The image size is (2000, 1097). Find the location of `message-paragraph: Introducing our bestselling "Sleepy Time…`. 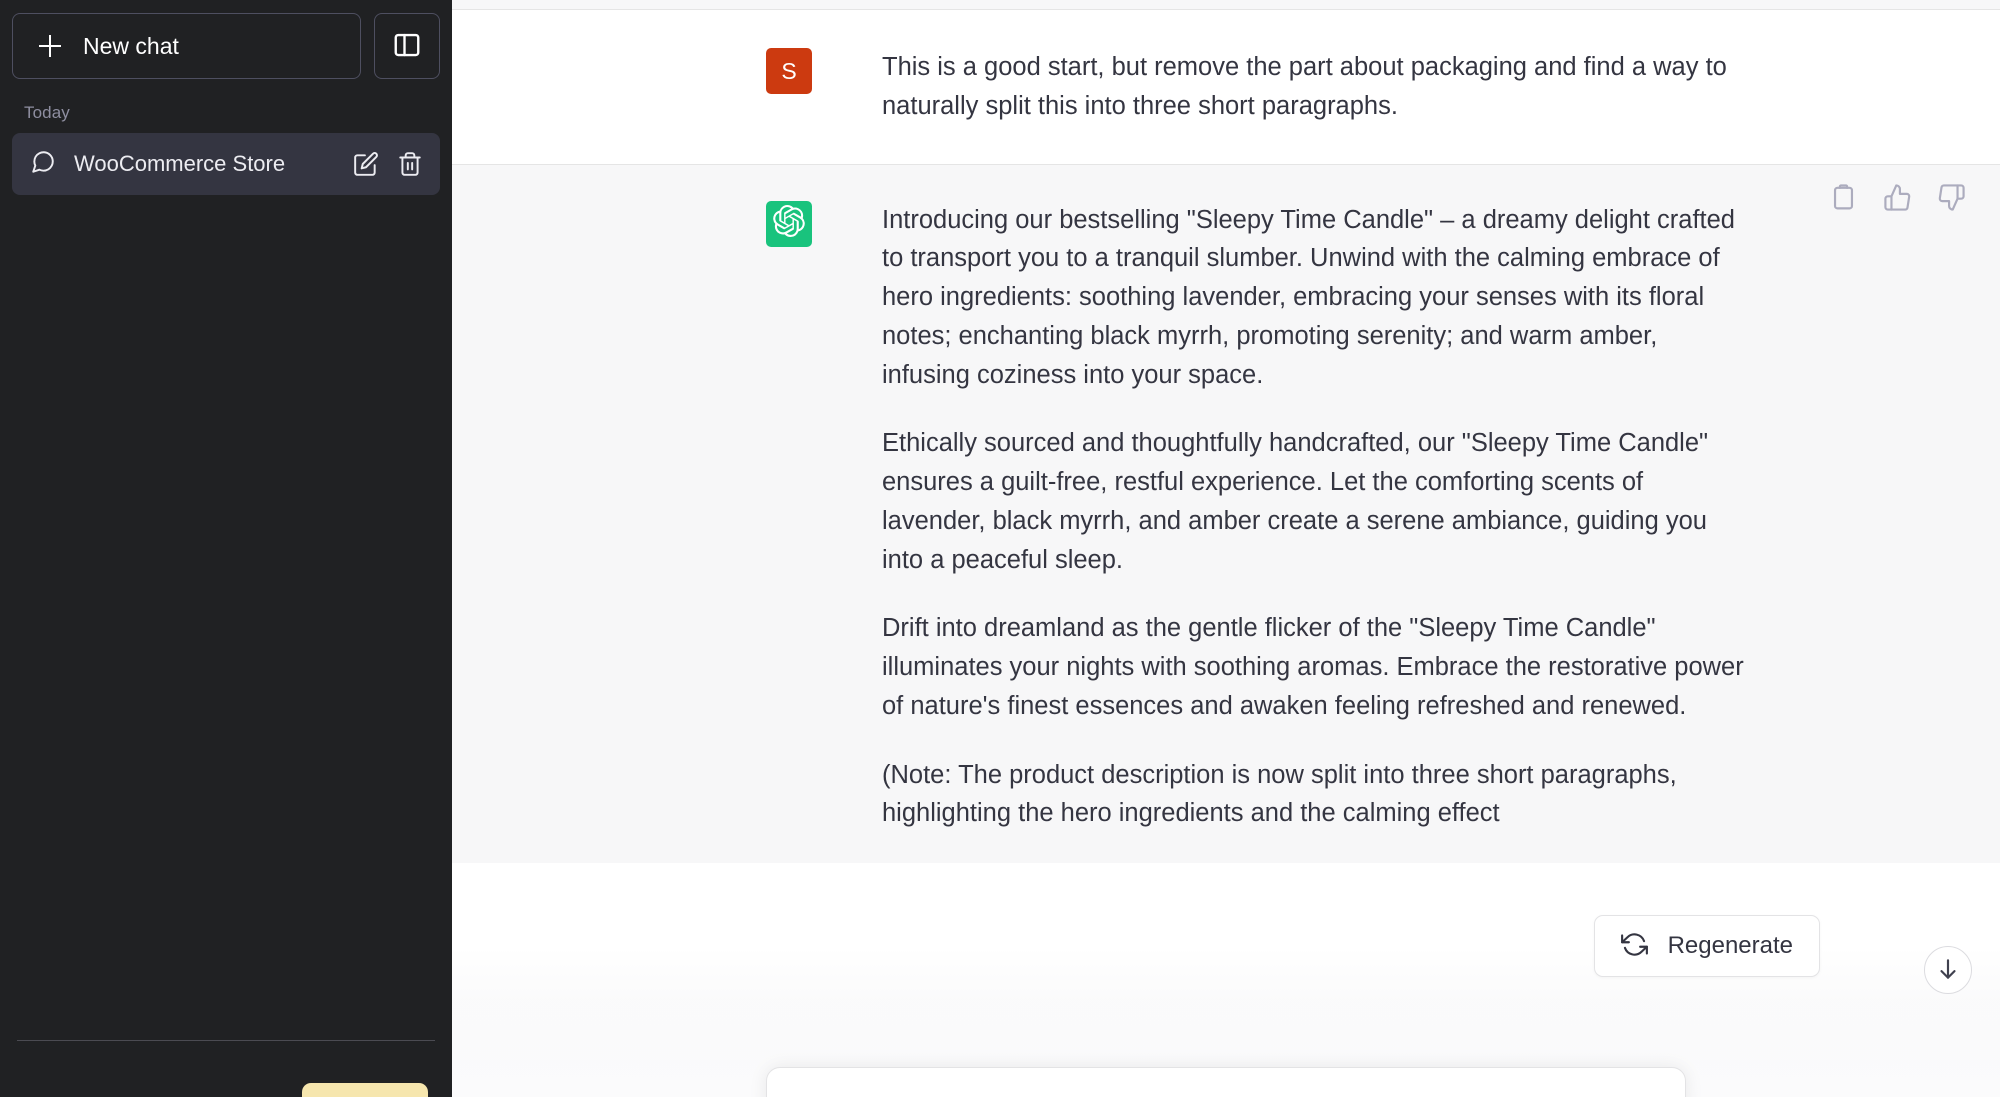

message-paragraph: Introducing our bestselling "Sleepy Time… is located at coordinates (1308, 297).